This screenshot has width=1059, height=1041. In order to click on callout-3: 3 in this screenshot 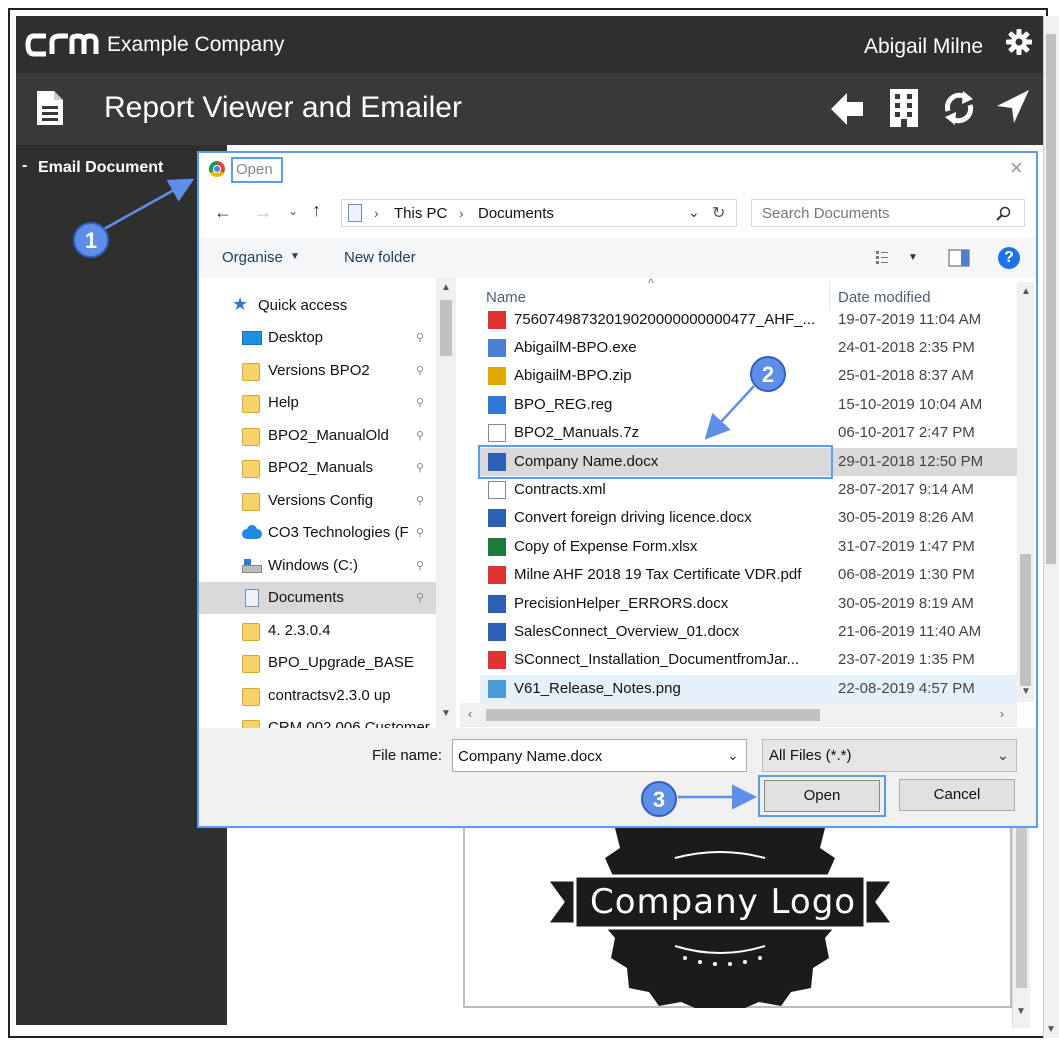, I will do `click(659, 799)`.